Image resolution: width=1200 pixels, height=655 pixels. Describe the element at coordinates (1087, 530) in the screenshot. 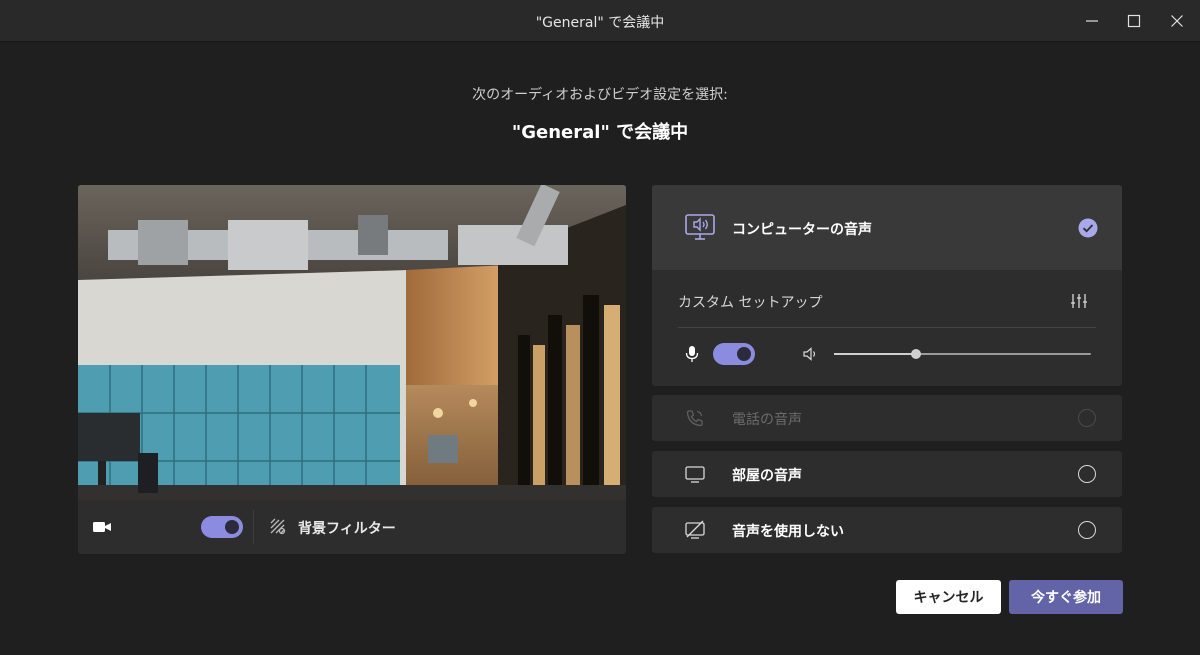

I see `no-audio-radio` at that location.